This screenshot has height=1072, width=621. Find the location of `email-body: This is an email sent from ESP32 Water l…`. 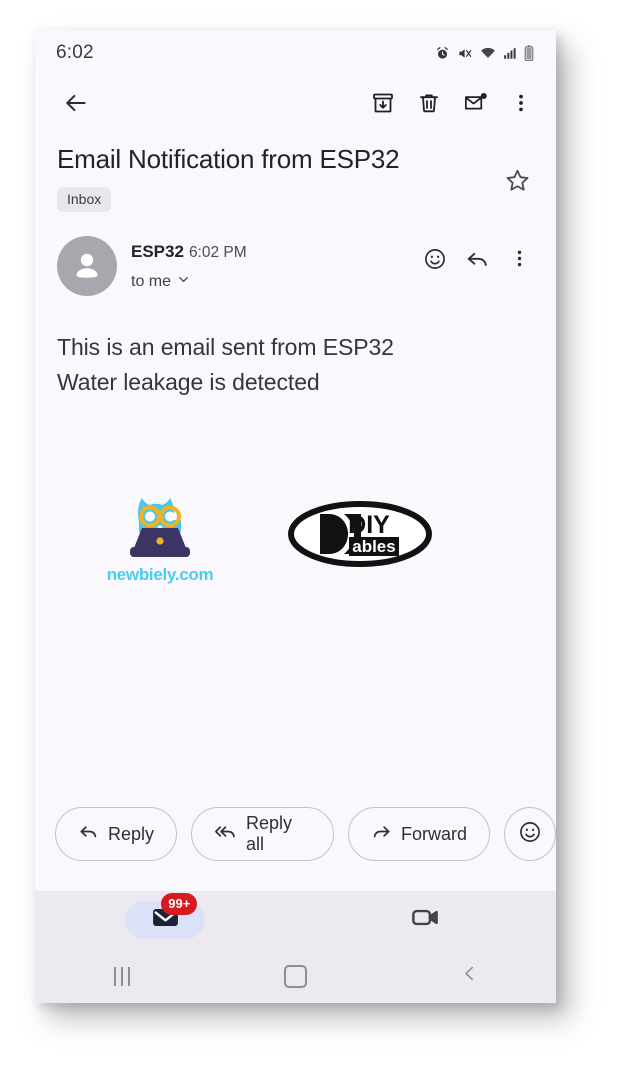

email-body: This is an email sent from ESP32 Water l… is located at coordinates (295, 348).